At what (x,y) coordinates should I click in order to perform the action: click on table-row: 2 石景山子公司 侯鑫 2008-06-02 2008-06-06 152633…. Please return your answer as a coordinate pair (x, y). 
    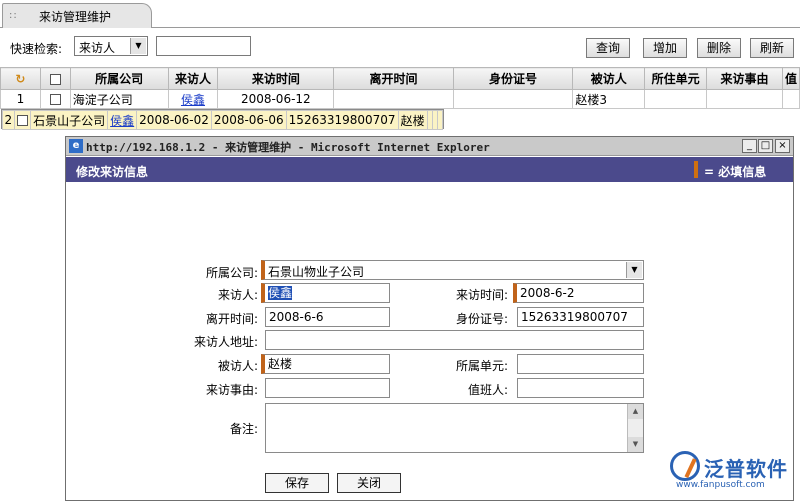
    Looking at the image, I should click on (222, 119).